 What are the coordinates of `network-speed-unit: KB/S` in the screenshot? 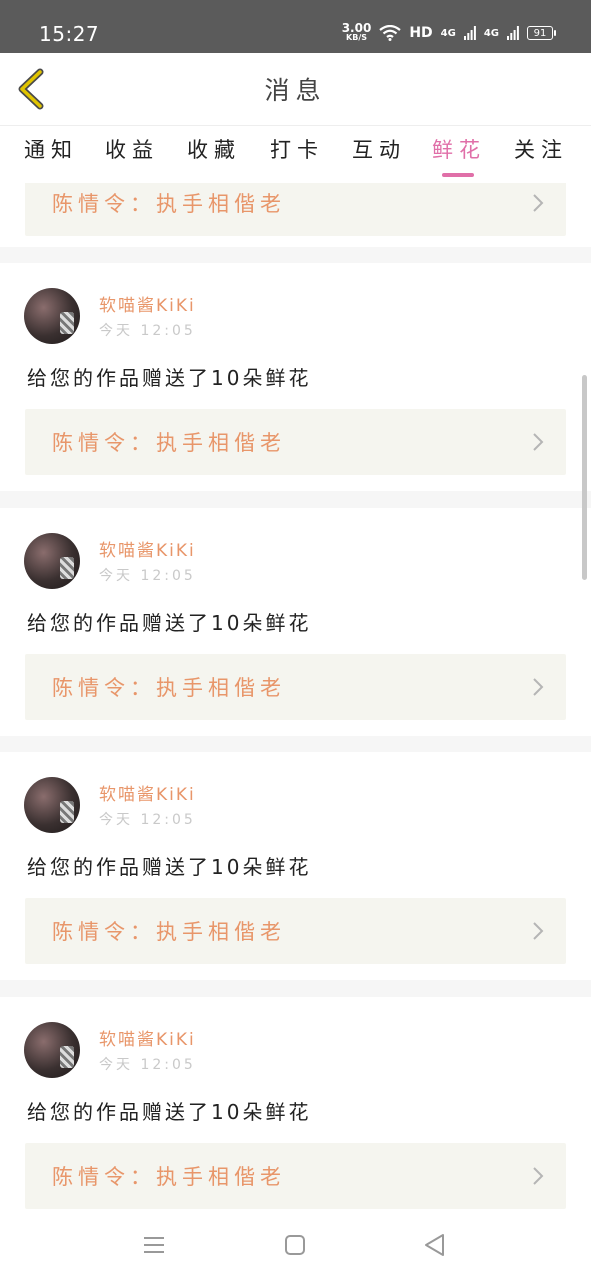 It's located at (356, 37).